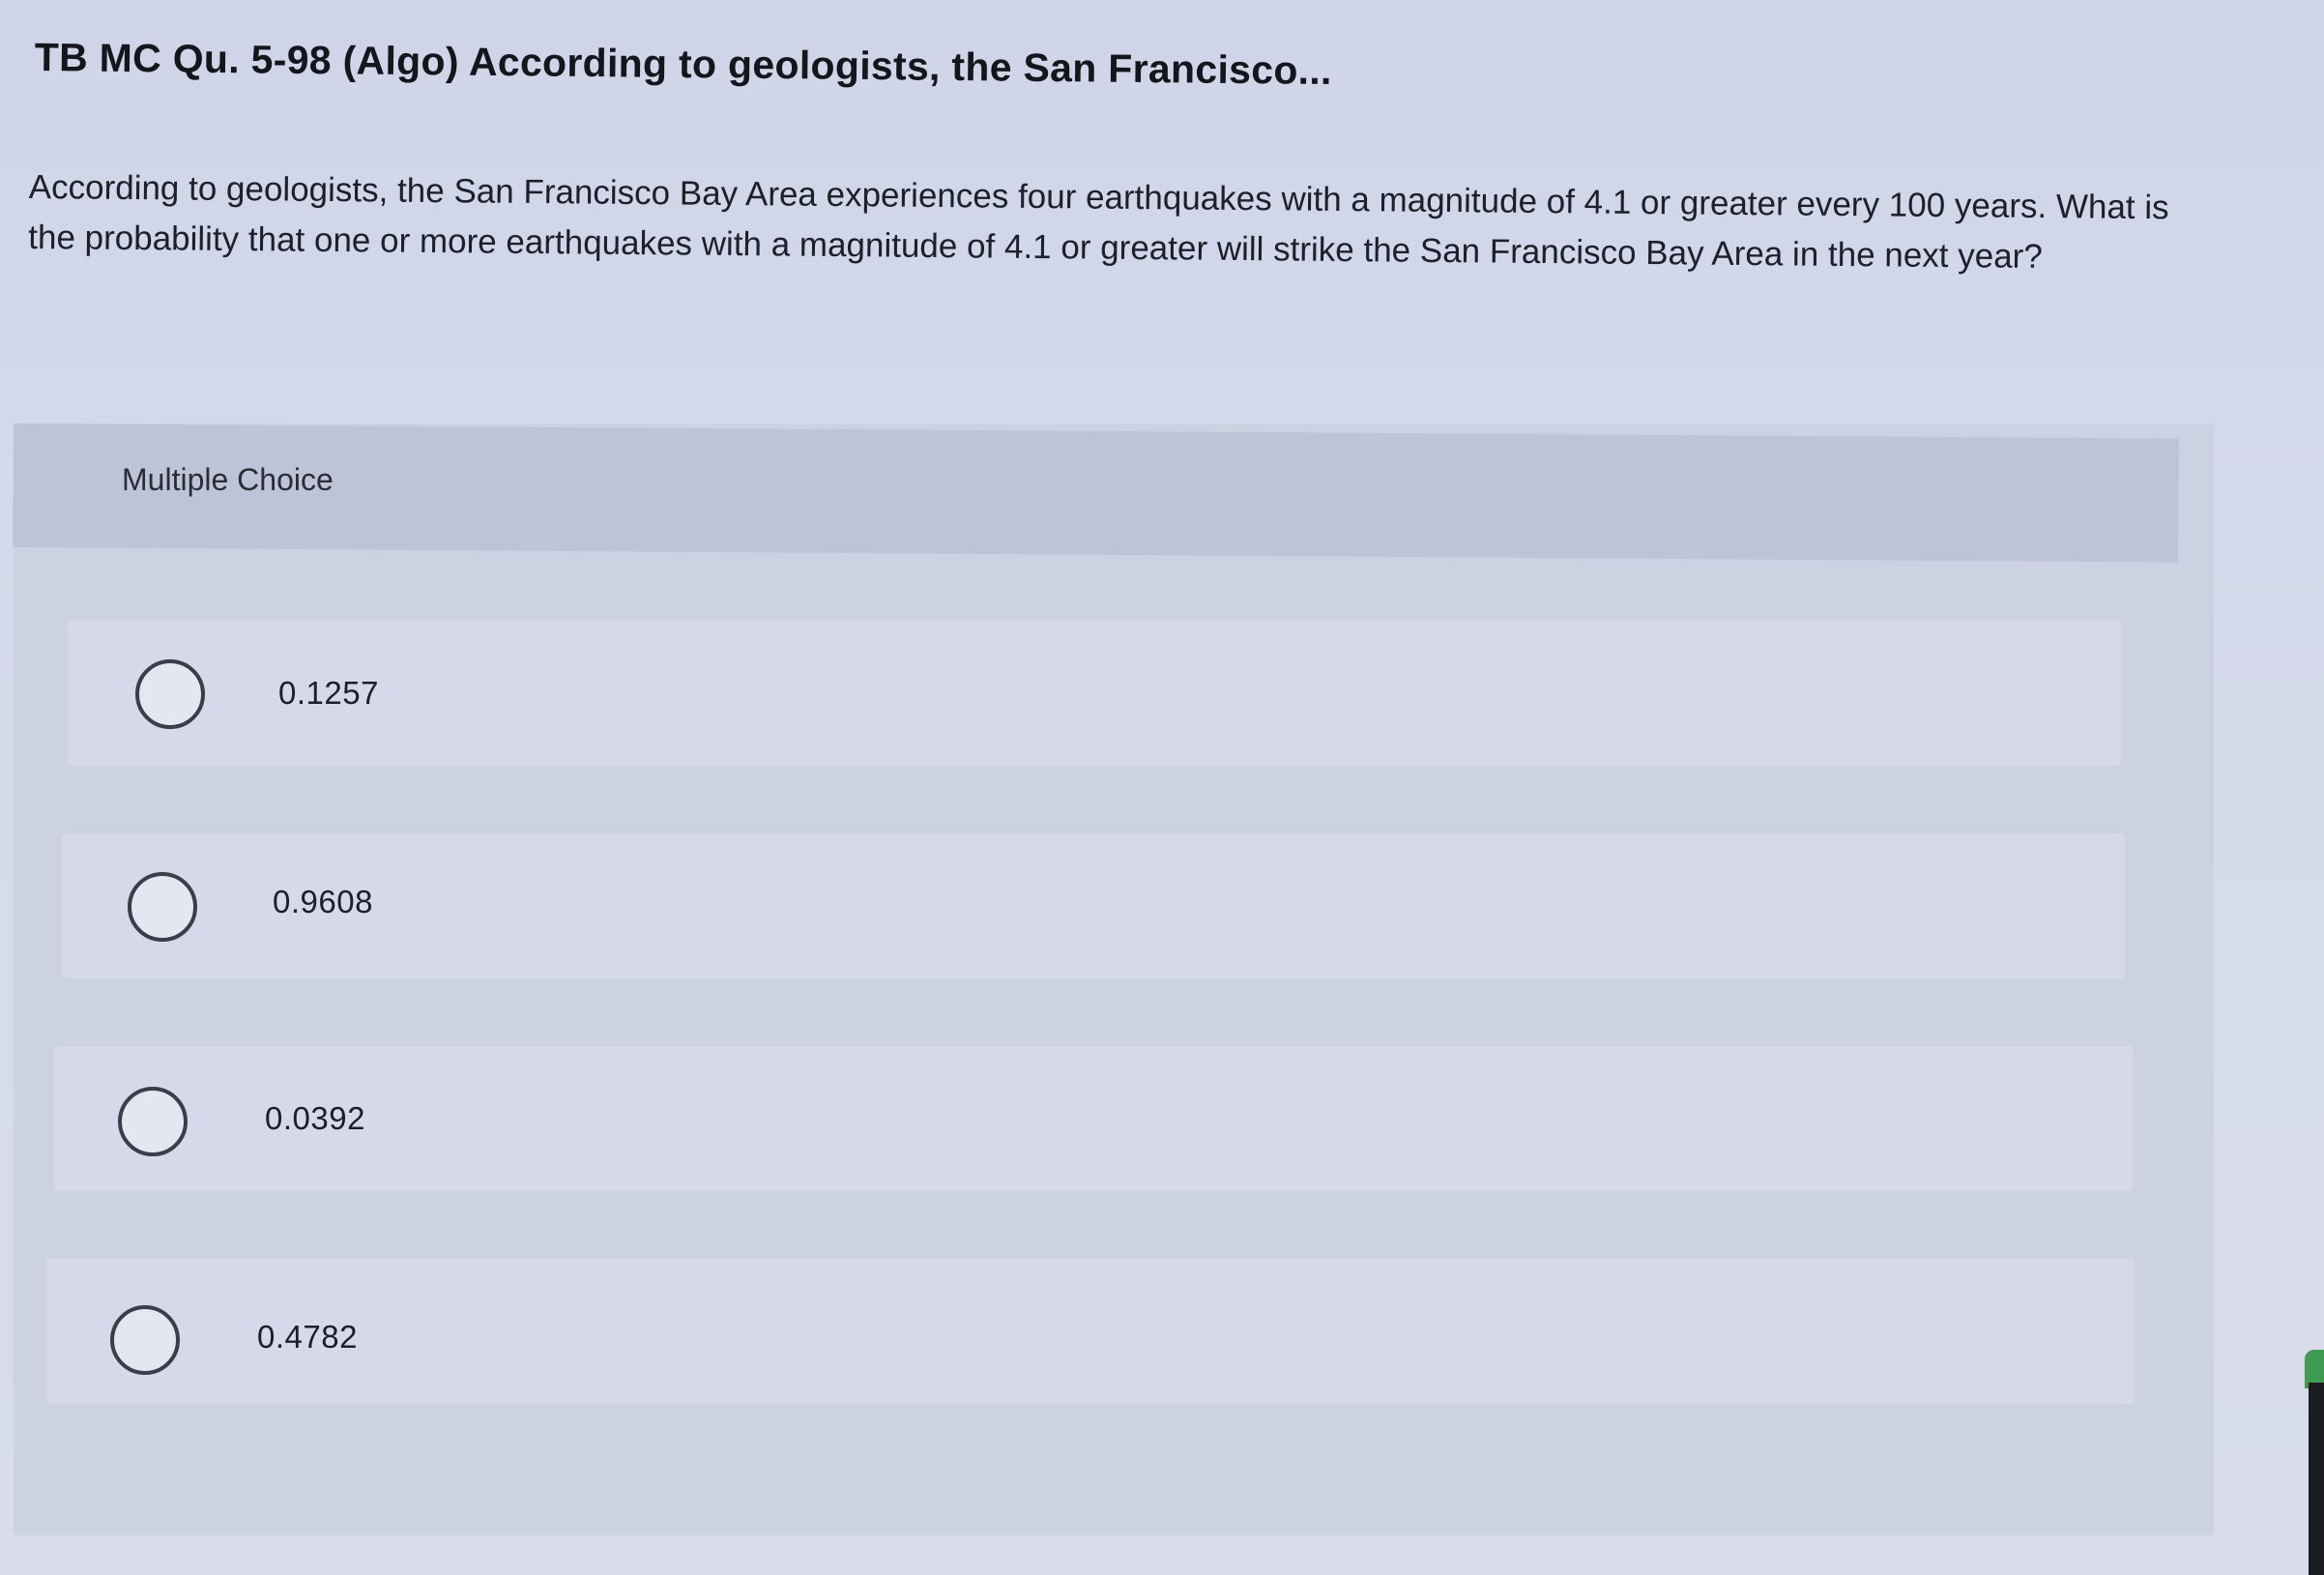 The height and width of the screenshot is (1575, 2324). I want to click on answer-option-3: 0.0392, so click(1093, 1118).